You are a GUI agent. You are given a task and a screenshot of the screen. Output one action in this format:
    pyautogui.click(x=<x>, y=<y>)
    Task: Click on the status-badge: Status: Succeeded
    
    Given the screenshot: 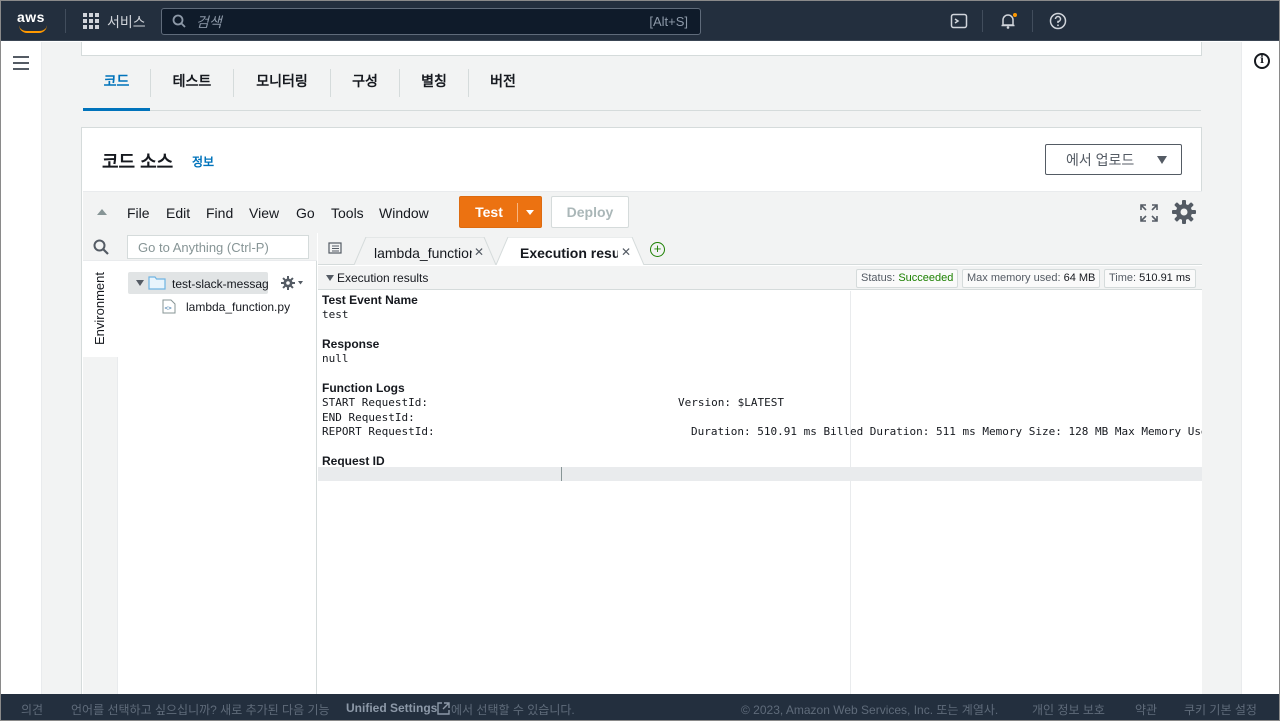 What is the action you would take?
    pyautogui.click(x=907, y=278)
    